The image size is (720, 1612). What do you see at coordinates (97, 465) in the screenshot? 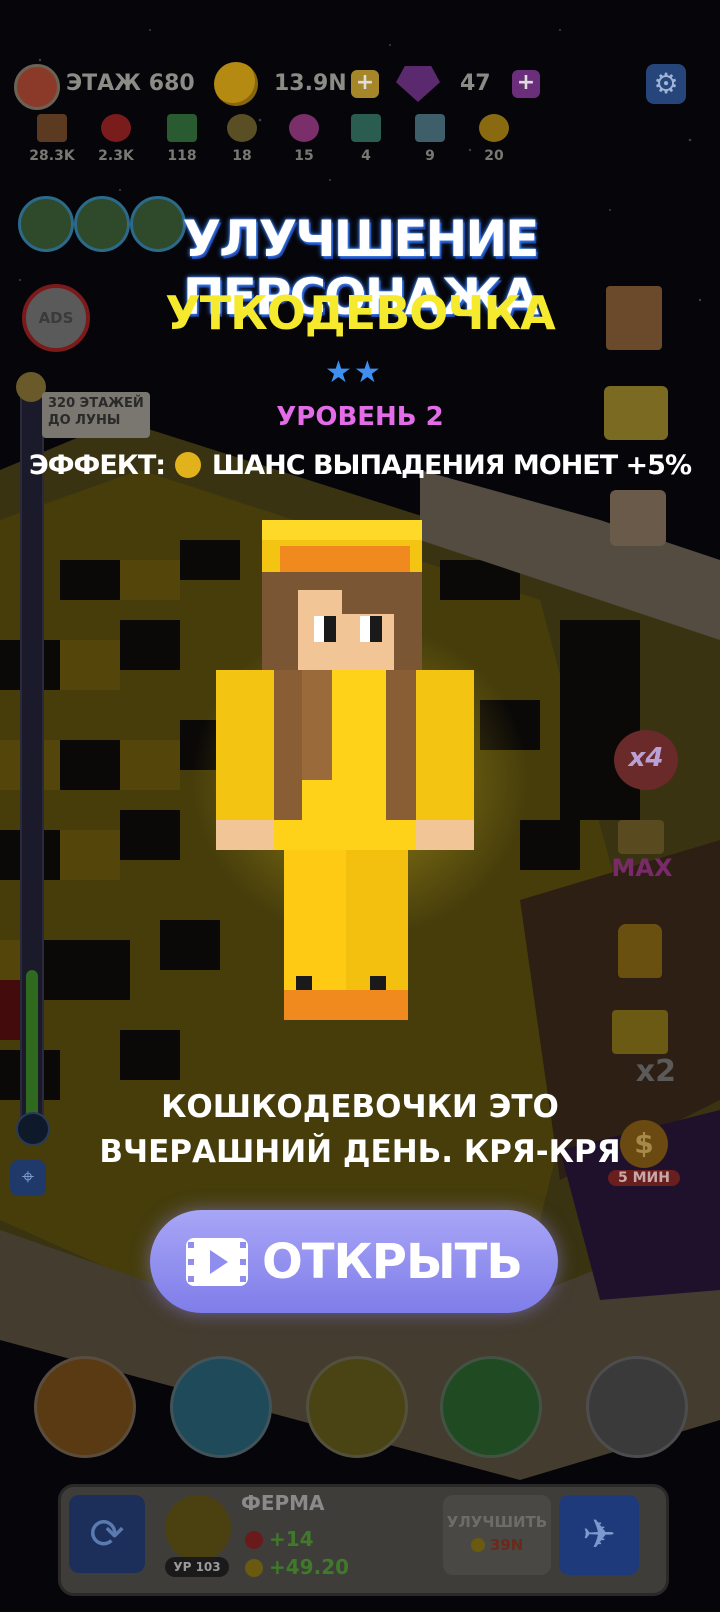
I see `effect-prefix: ЭФФЕКТ:` at bounding box center [97, 465].